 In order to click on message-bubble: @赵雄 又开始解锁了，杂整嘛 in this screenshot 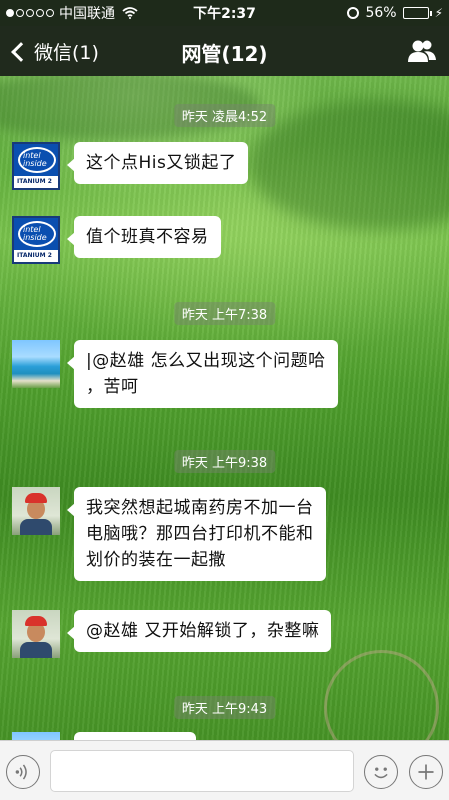, I will do `click(199, 631)`.